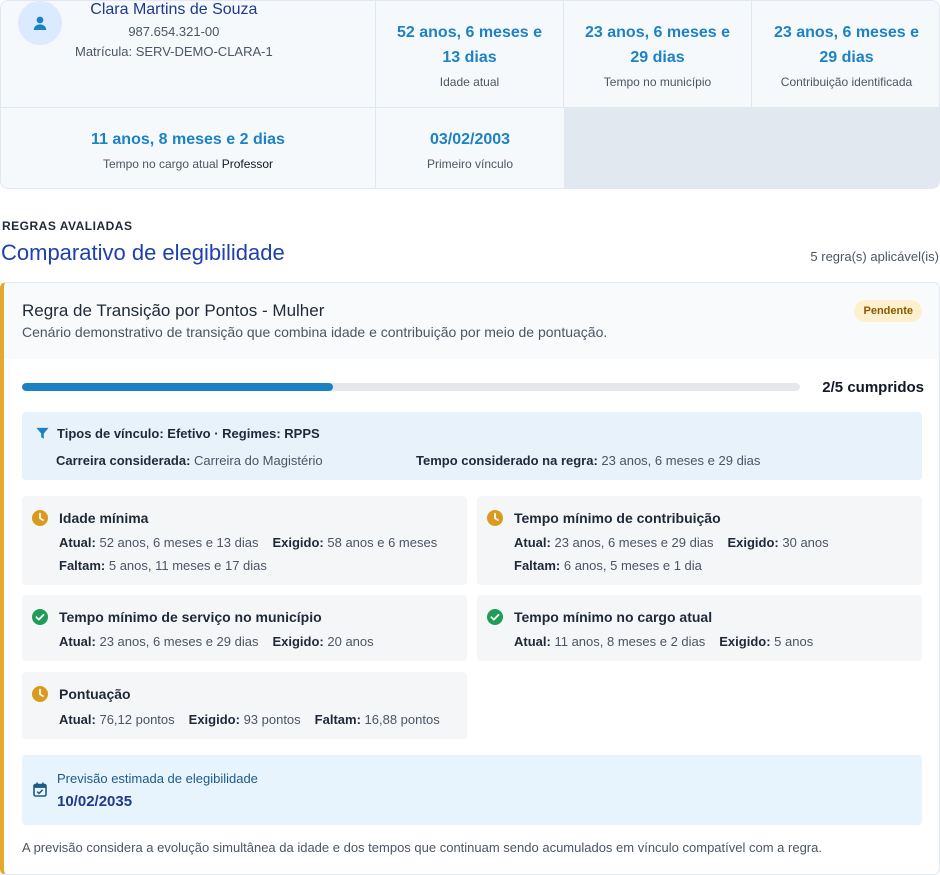 The height and width of the screenshot is (875, 940). What do you see at coordinates (846, 57) in the screenshot?
I see `stat-contribuicao-value-line2: 29 dias` at bounding box center [846, 57].